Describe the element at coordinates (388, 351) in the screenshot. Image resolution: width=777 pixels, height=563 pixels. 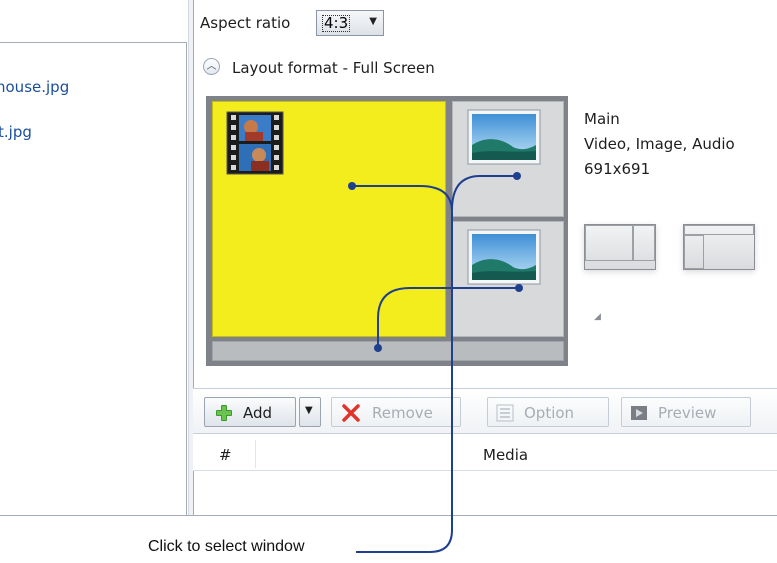
I see `bottom-window-slot` at that location.